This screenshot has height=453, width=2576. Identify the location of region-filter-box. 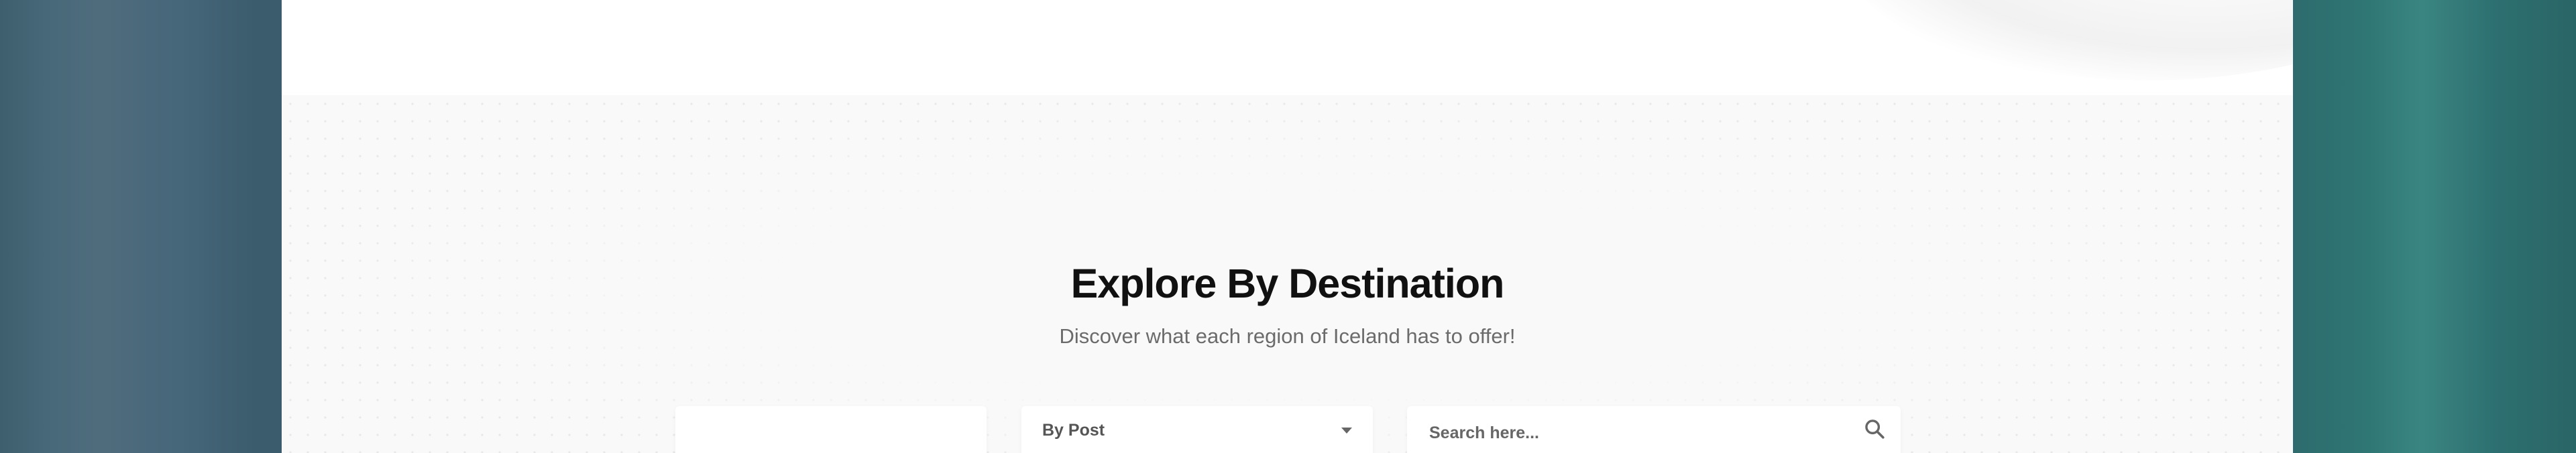
(831, 430).